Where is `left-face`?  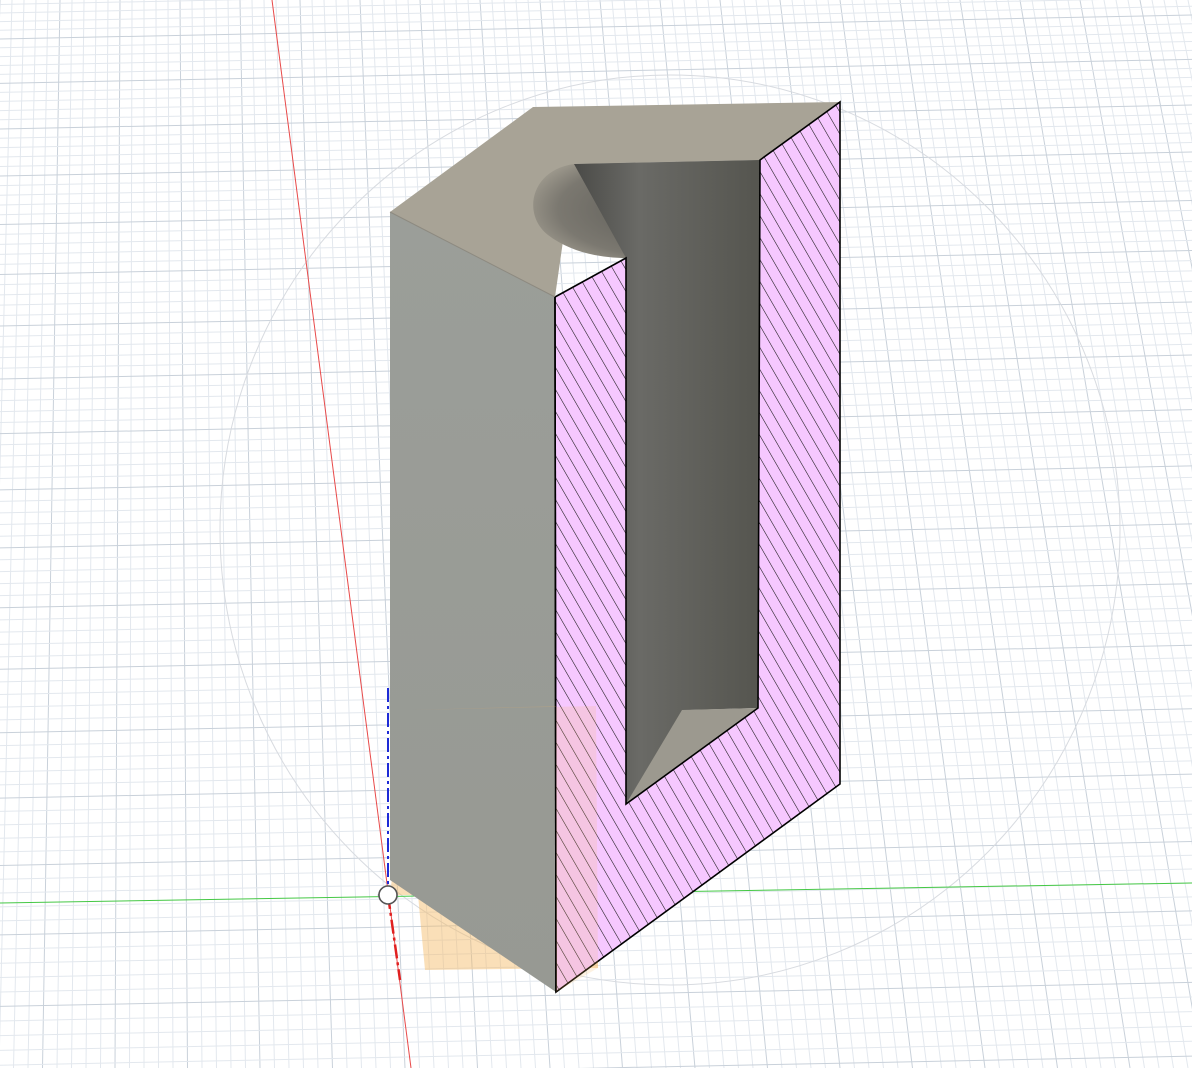 left-face is located at coordinates (473, 602).